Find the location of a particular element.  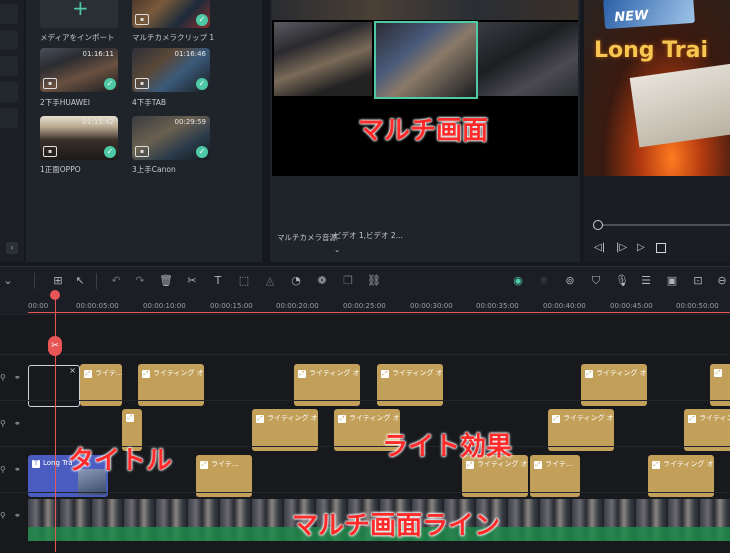

redo-icon: ↷ is located at coordinates (140, 281).